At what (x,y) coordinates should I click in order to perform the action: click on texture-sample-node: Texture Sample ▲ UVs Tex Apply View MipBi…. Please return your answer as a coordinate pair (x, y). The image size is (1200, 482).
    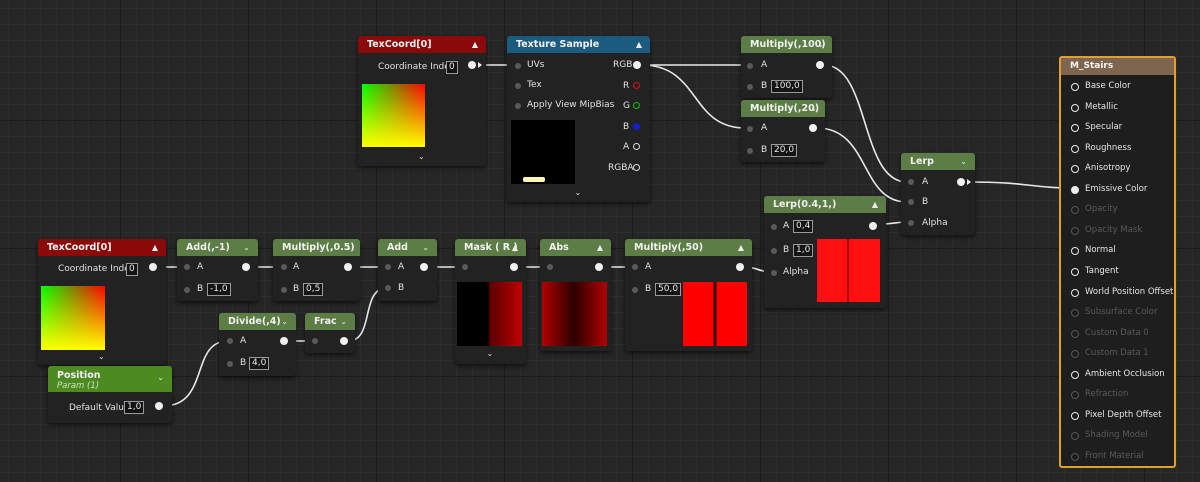
    Looking at the image, I should click on (578, 119).